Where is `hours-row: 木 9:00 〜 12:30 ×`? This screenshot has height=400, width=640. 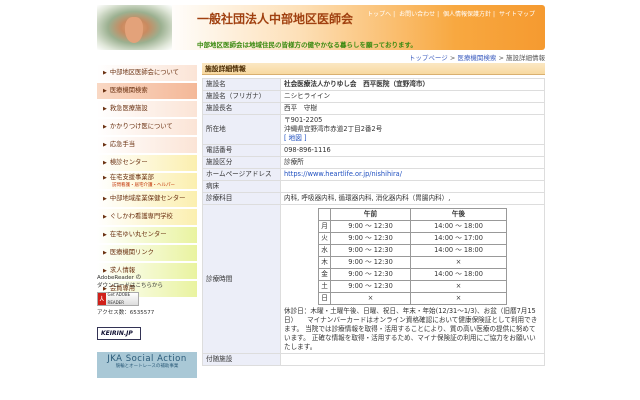 hours-row: 木 9:00 〜 12:30 × is located at coordinates (412, 262).